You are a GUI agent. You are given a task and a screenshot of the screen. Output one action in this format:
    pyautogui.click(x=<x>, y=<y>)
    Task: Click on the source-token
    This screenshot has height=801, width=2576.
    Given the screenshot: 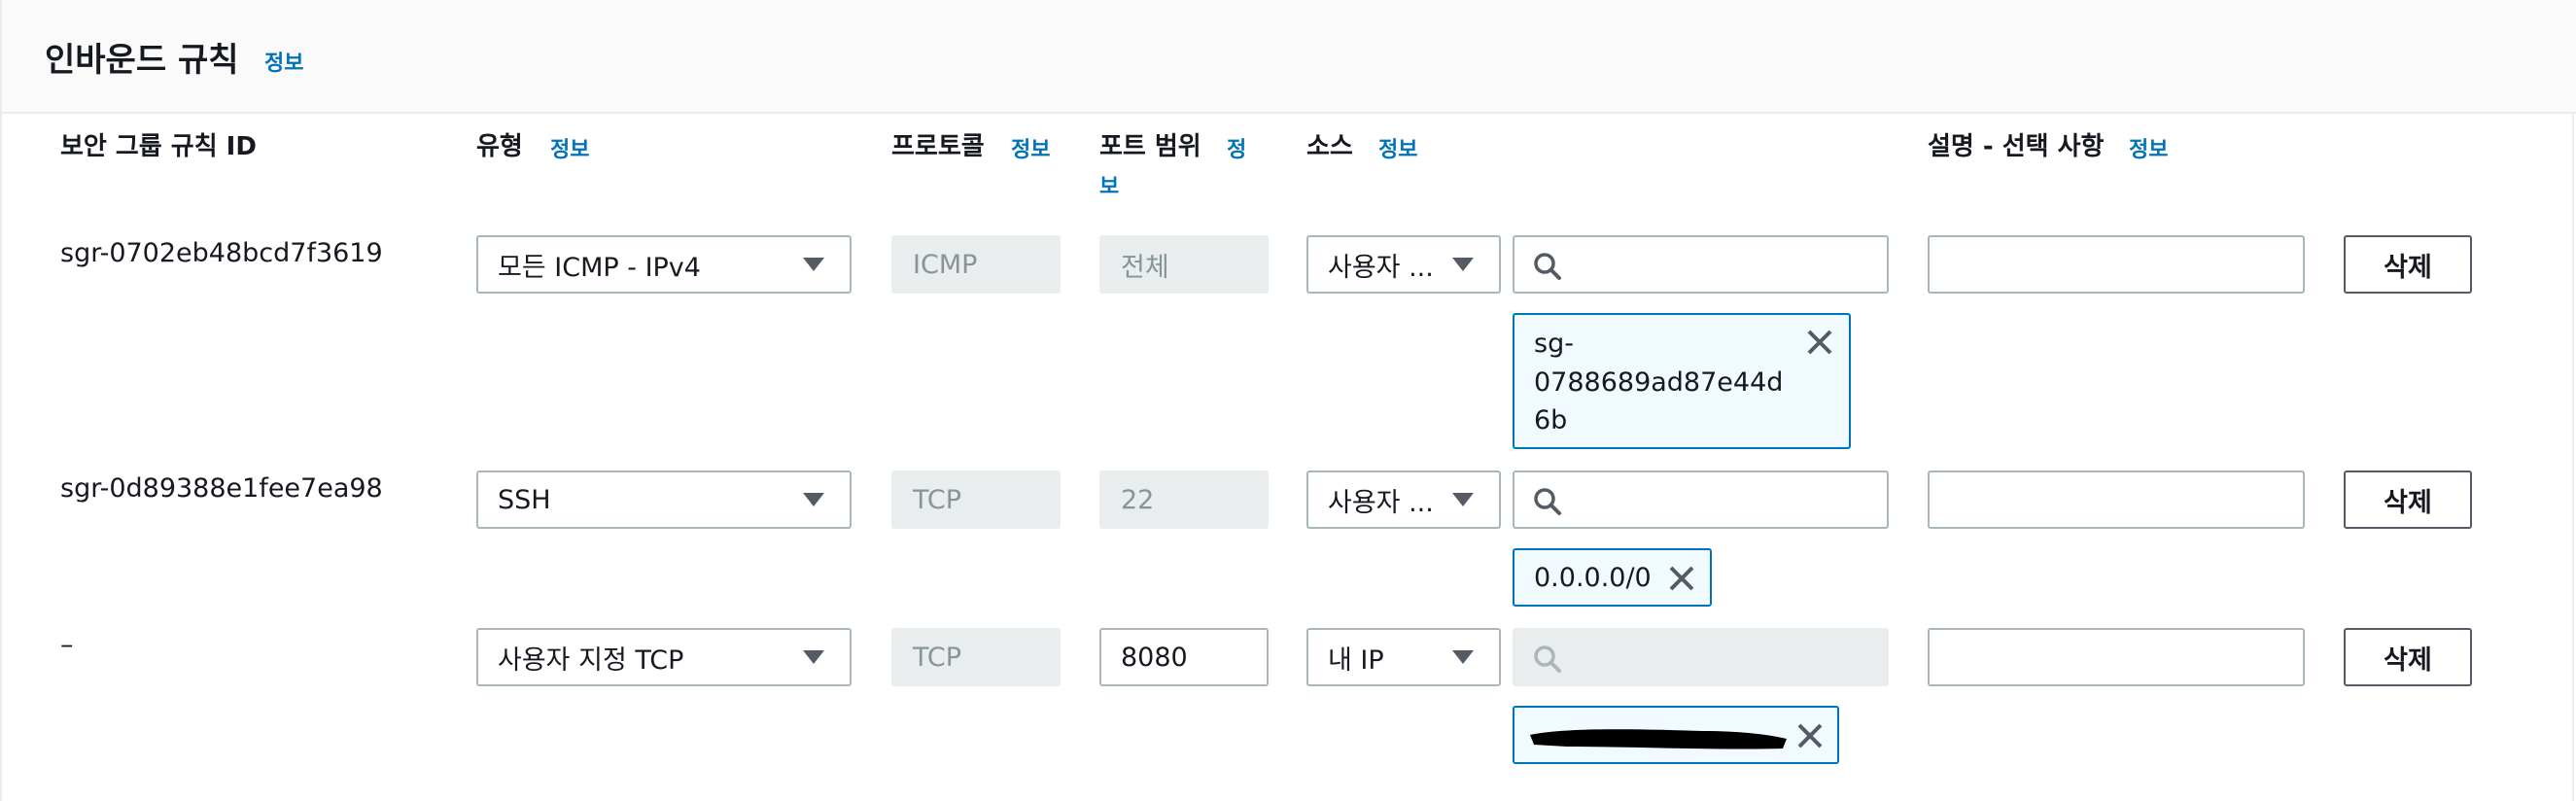 What is the action you would take?
    pyautogui.click(x=1676, y=735)
    